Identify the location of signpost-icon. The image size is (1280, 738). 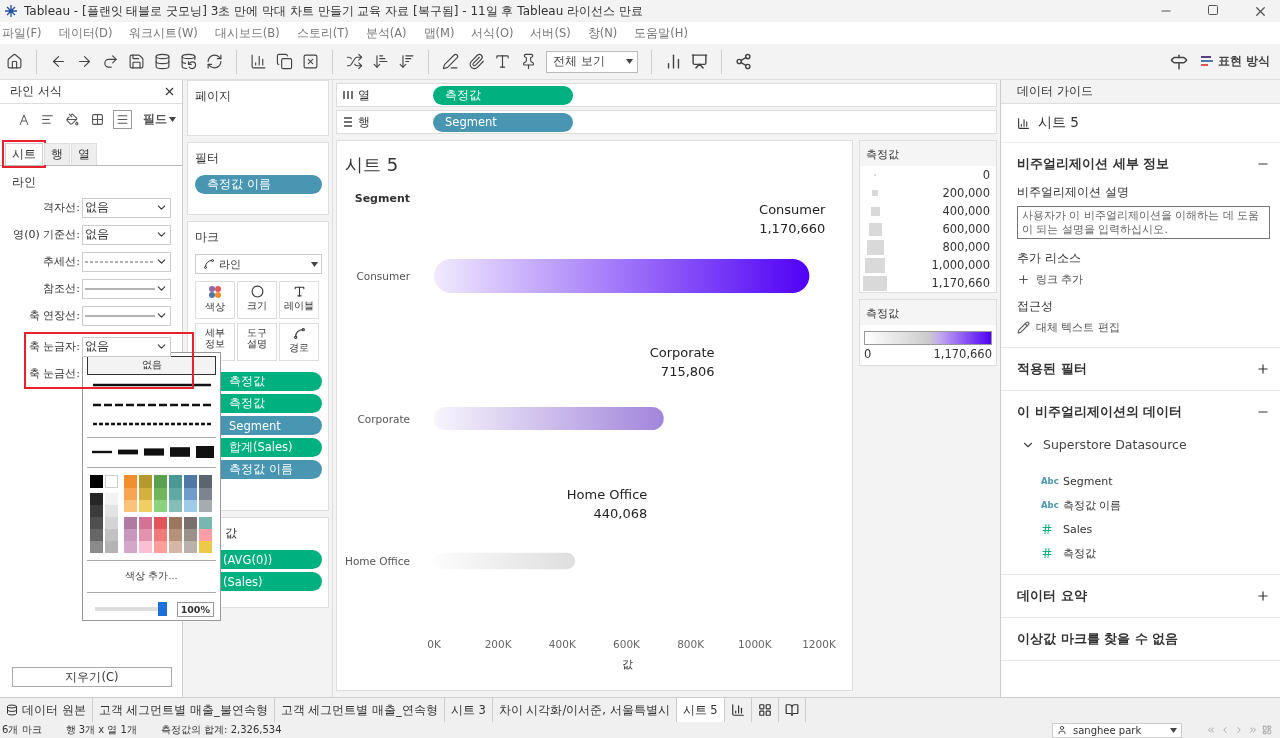
(1178, 61).